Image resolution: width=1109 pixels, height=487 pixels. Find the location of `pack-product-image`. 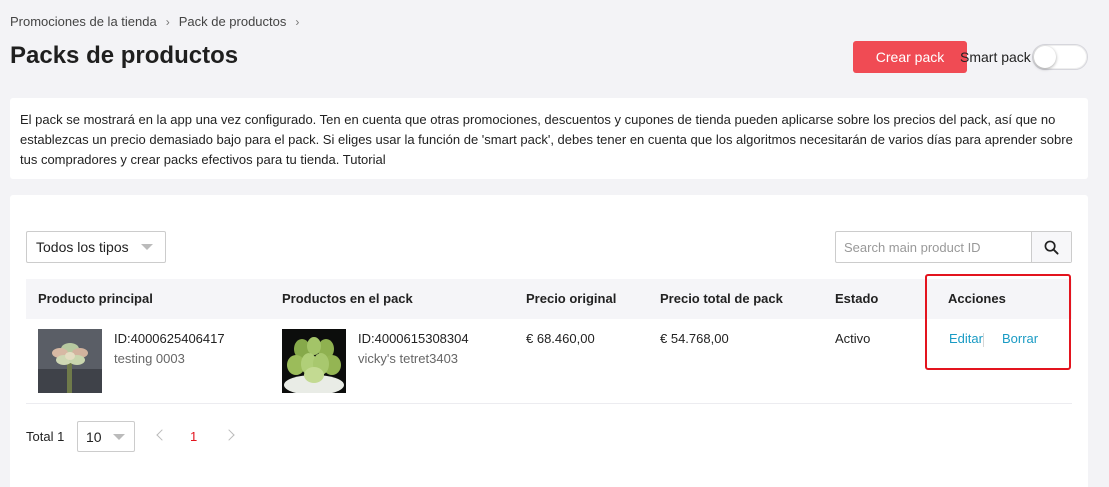

pack-product-image is located at coordinates (314, 361).